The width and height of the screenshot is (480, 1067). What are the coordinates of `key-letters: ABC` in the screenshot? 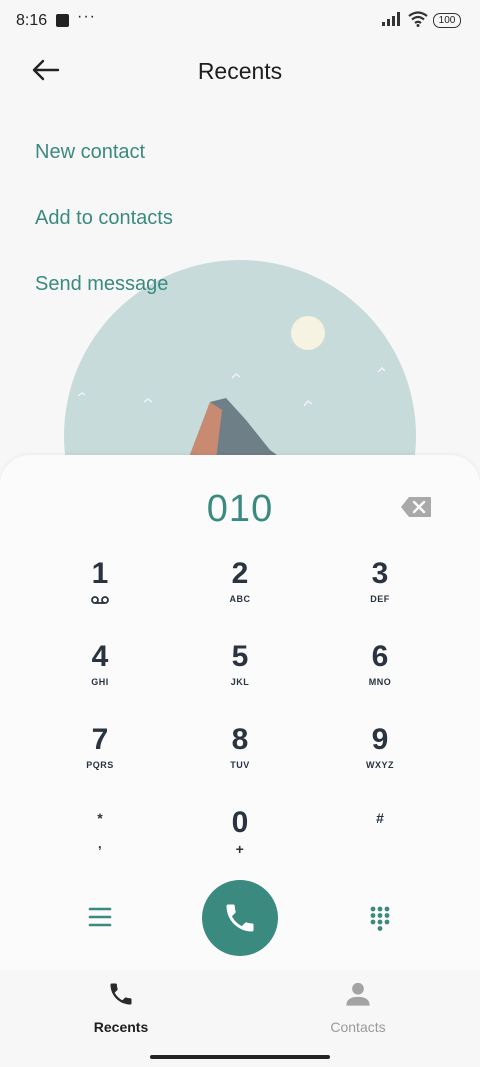 It's located at (240, 599).